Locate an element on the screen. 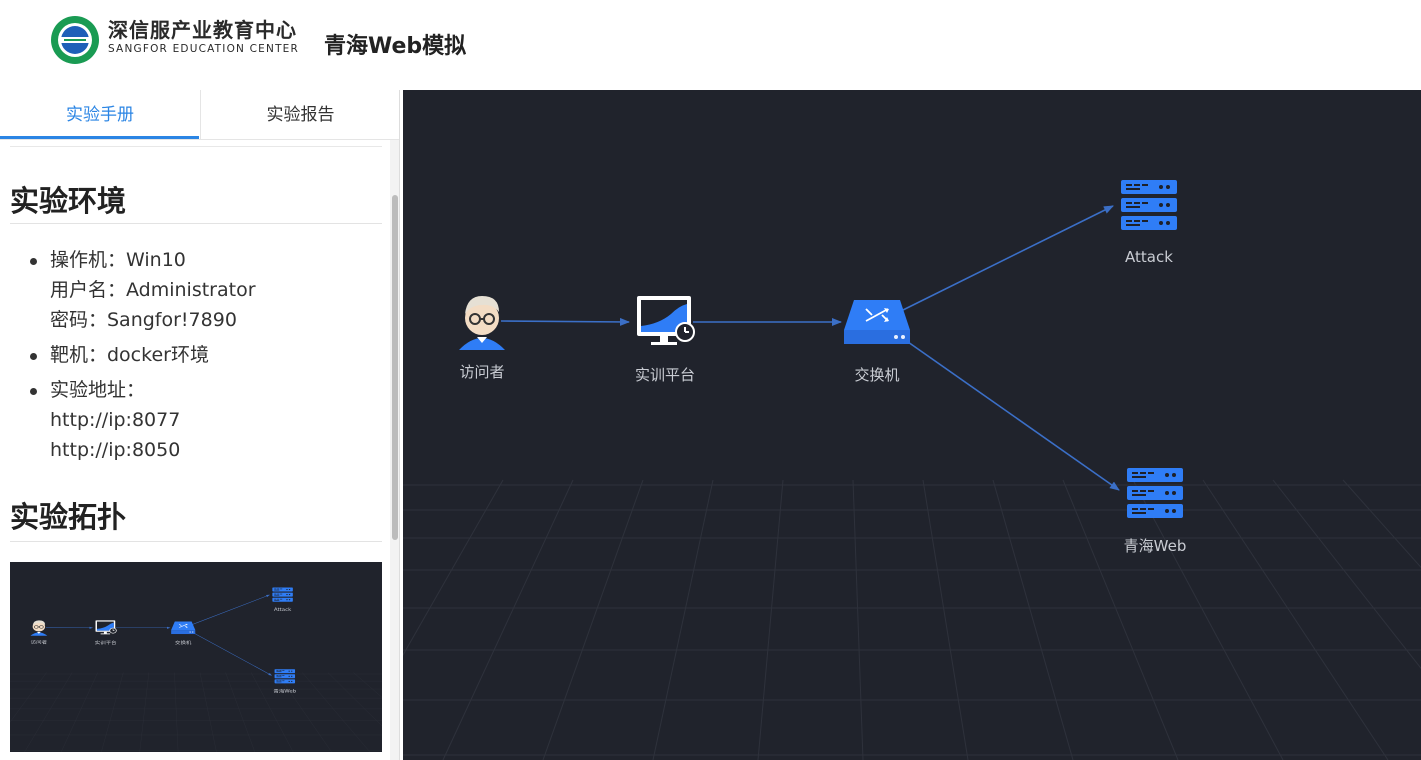 The height and width of the screenshot is (760, 1421). section-heading-environment: 实验环境 is located at coordinates (68, 201).